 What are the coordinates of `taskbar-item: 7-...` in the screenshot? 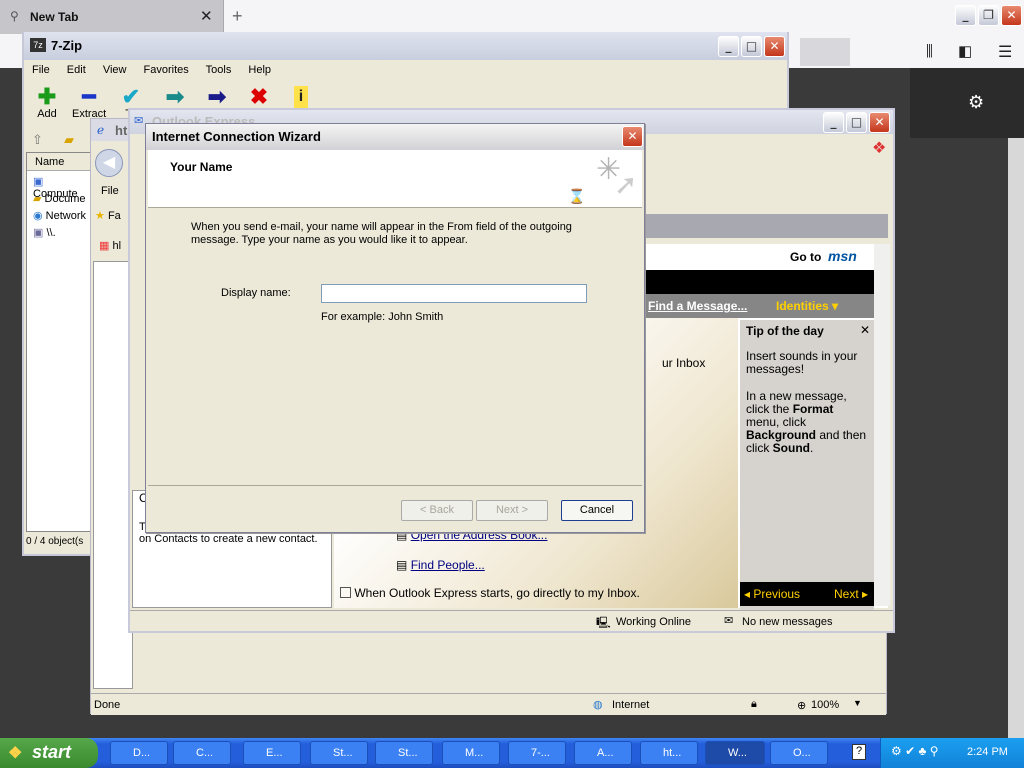 It's located at (537, 753).